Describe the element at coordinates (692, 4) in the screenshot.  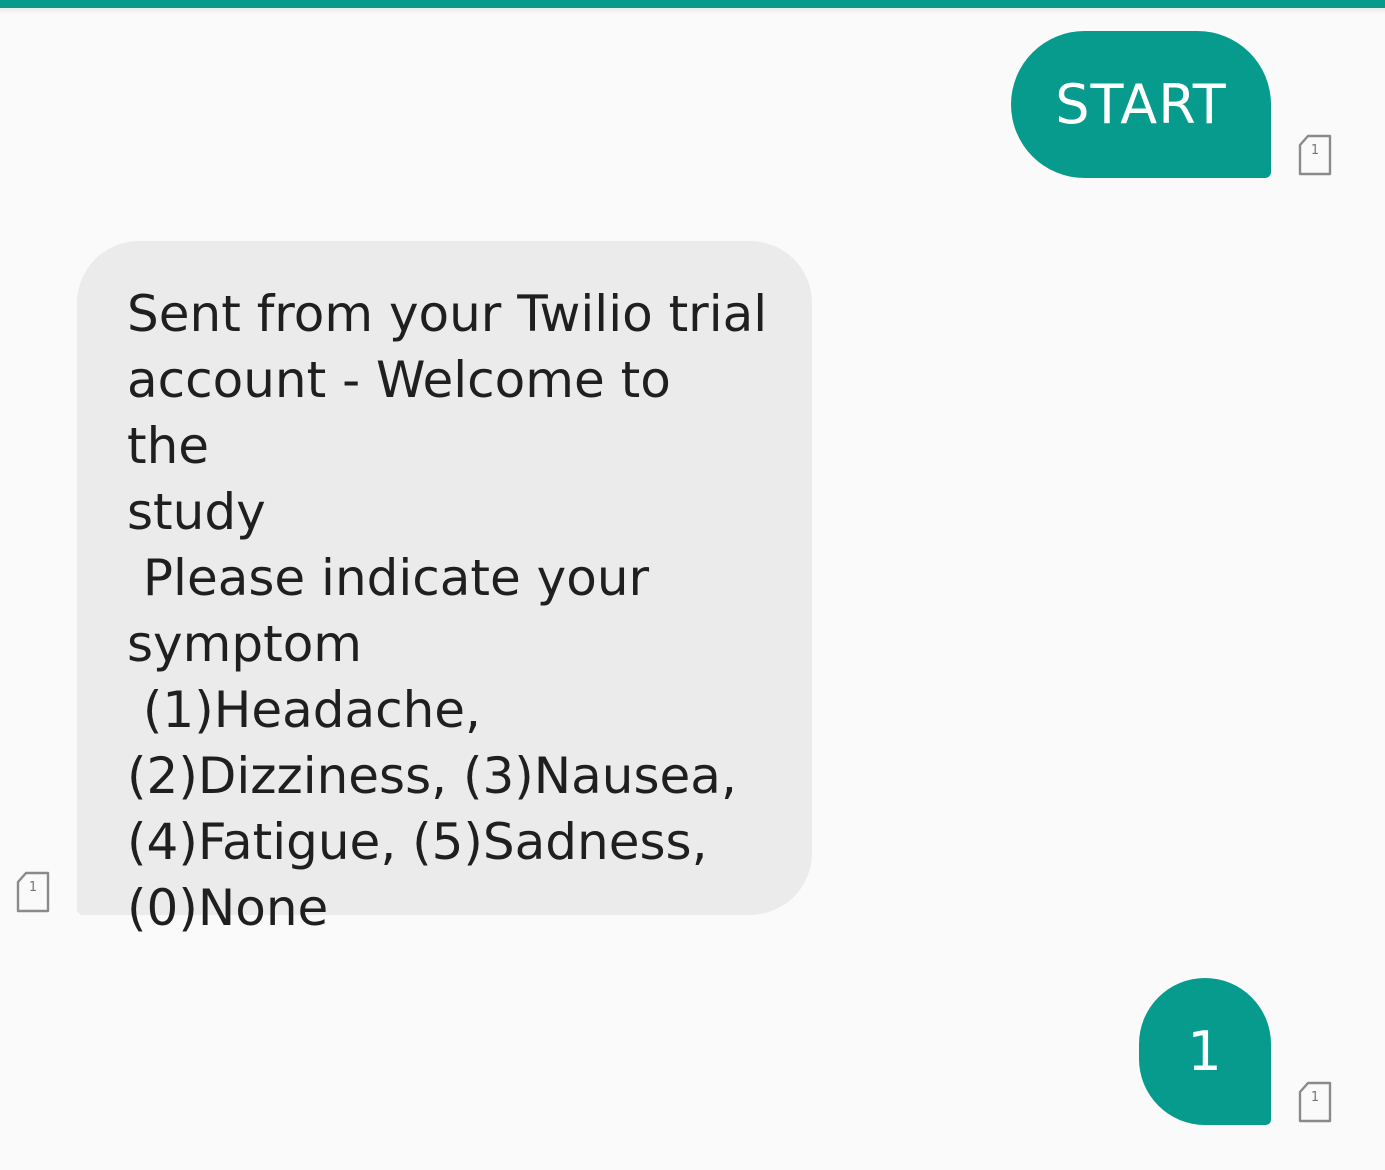
I see `app-bar-edge` at that location.